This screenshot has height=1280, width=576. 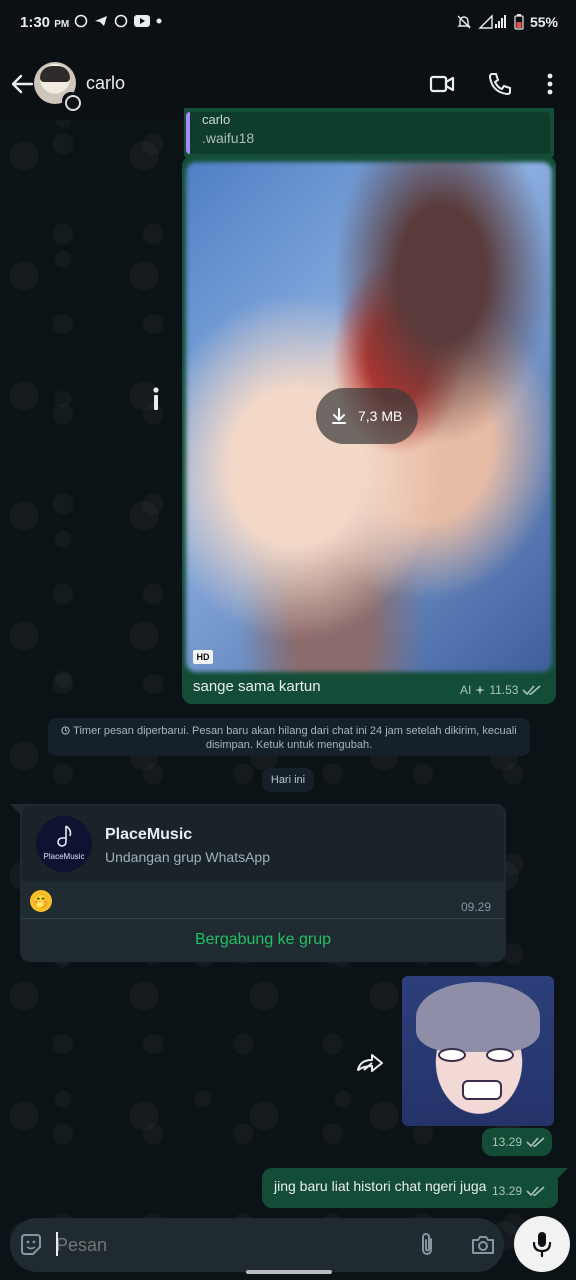 I want to click on camera-icon, so click(x=483, y=1245).